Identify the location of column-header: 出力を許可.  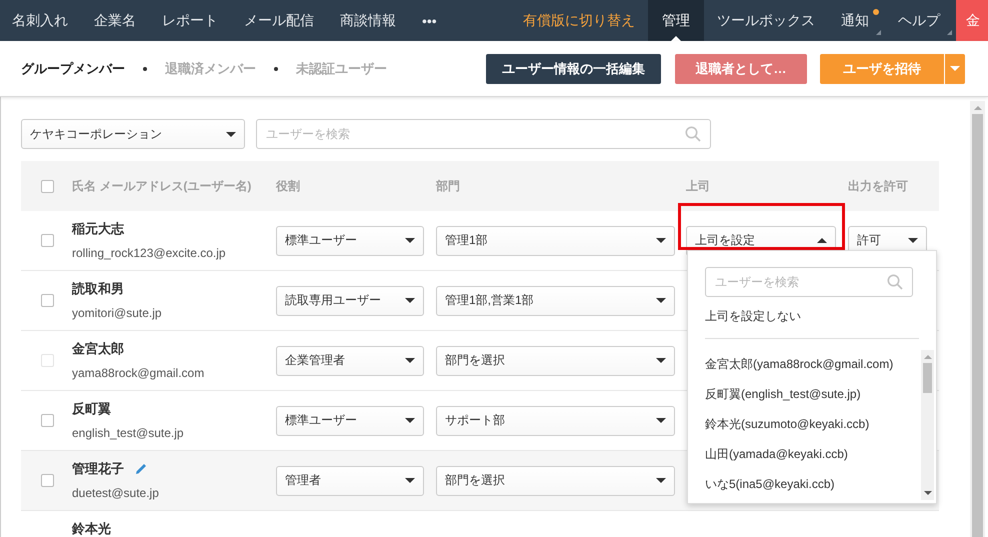
(878, 185).